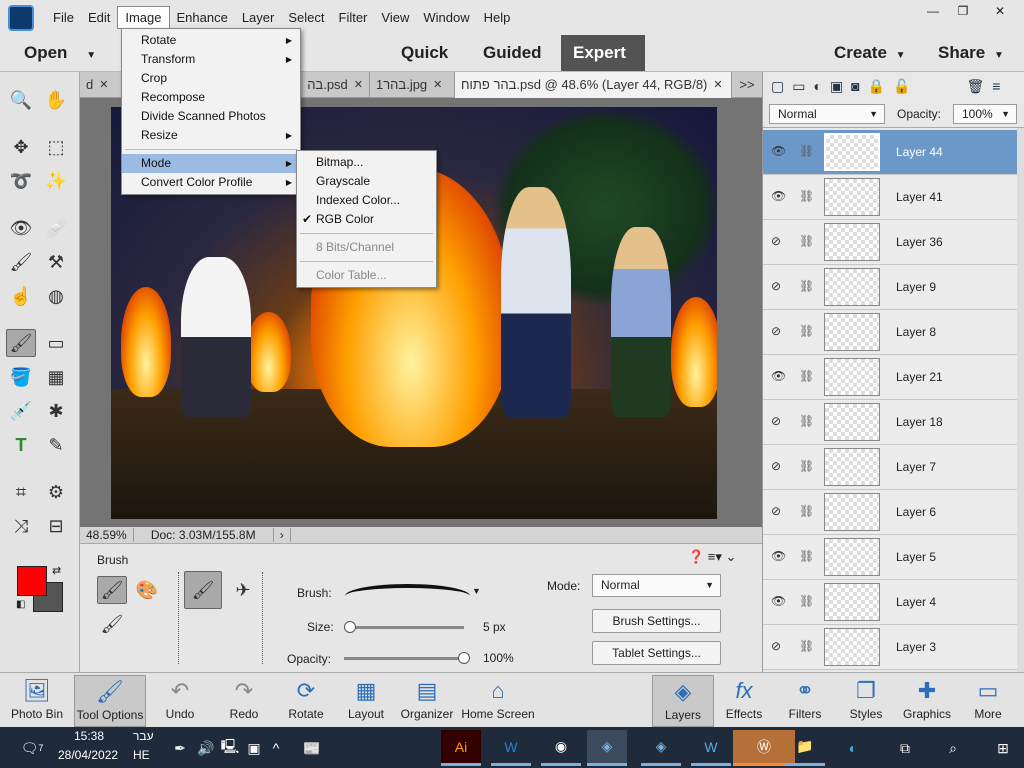 This screenshot has height=768, width=1024. Describe the element at coordinates (890, 152) in the screenshot. I see `layer-row: 👁 ⛓ Layer 44` at that location.